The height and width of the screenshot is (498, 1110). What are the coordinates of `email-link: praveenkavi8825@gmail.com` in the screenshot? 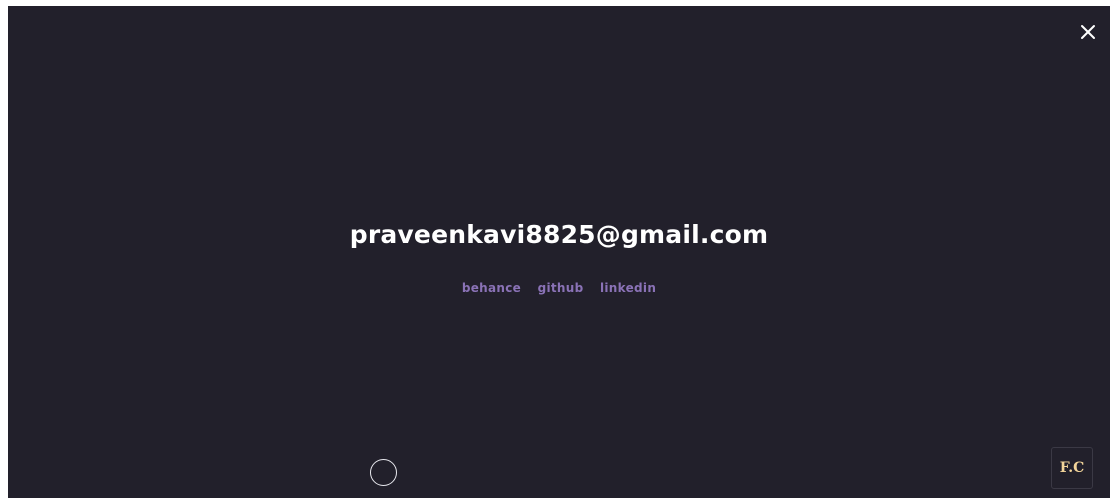 It's located at (559, 234).